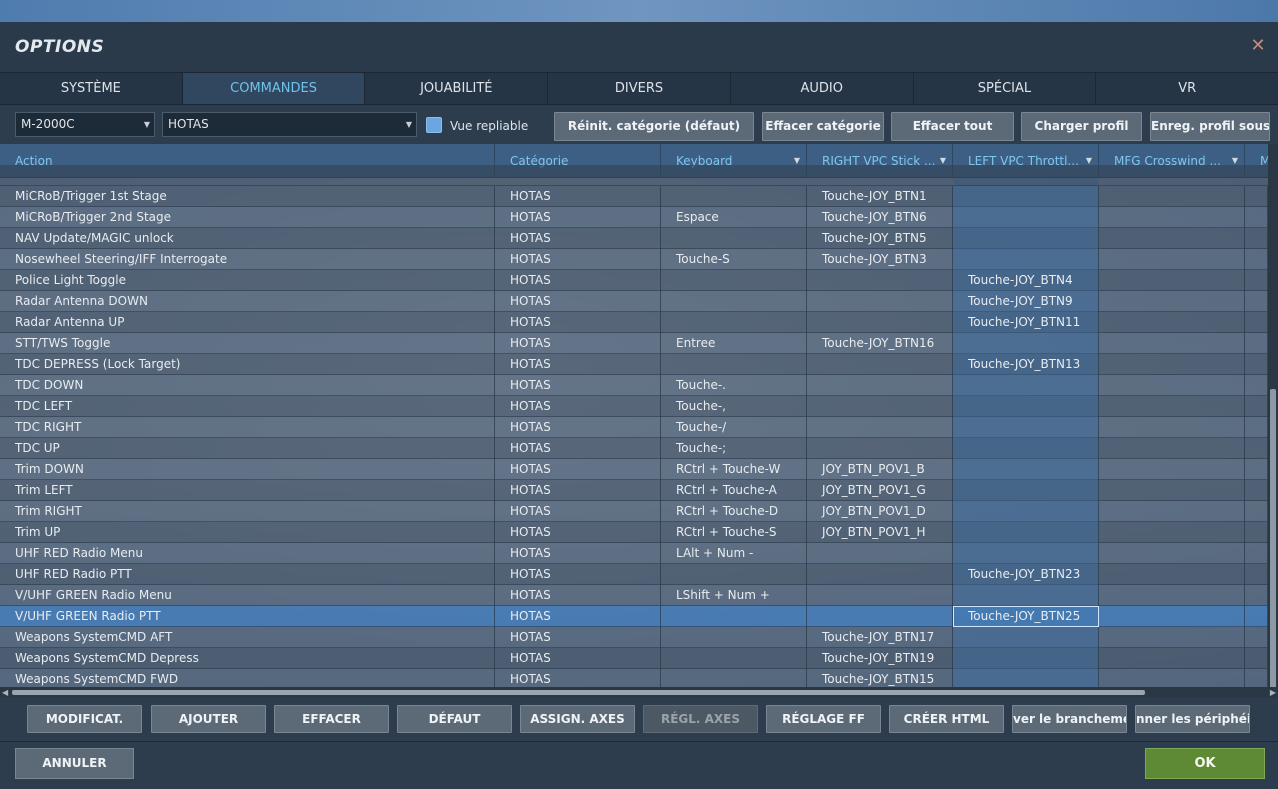 The width and height of the screenshot is (1278, 789). Describe the element at coordinates (247, 574) in the screenshot. I see `cell-action: UHF RED Radio PTT` at that location.